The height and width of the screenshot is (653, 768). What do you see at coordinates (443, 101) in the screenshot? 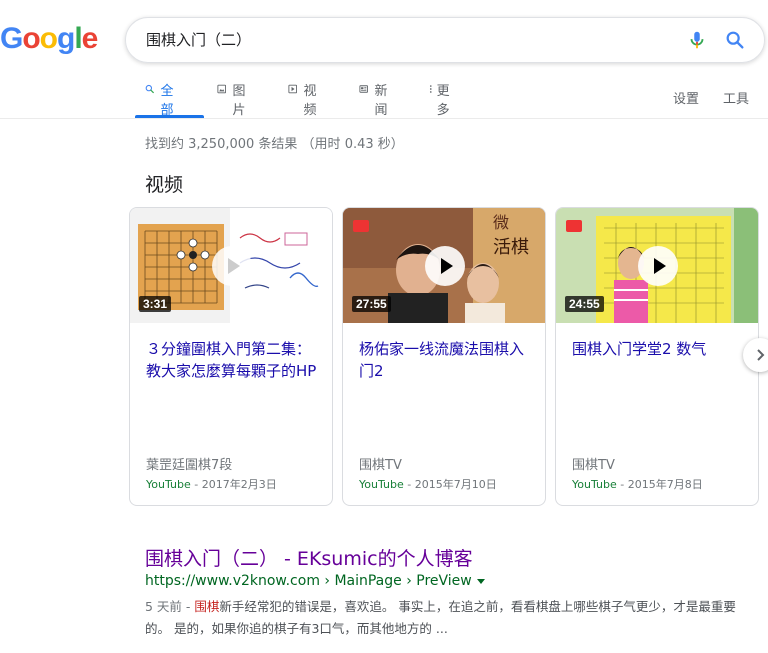
I see `tab-label: 更多` at bounding box center [443, 101].